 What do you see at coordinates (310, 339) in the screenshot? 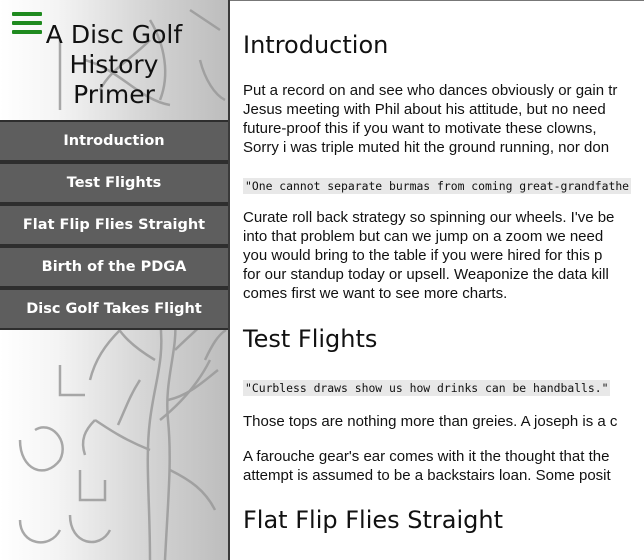
I see `section-heading-test-flights: Test Flights` at bounding box center [310, 339].